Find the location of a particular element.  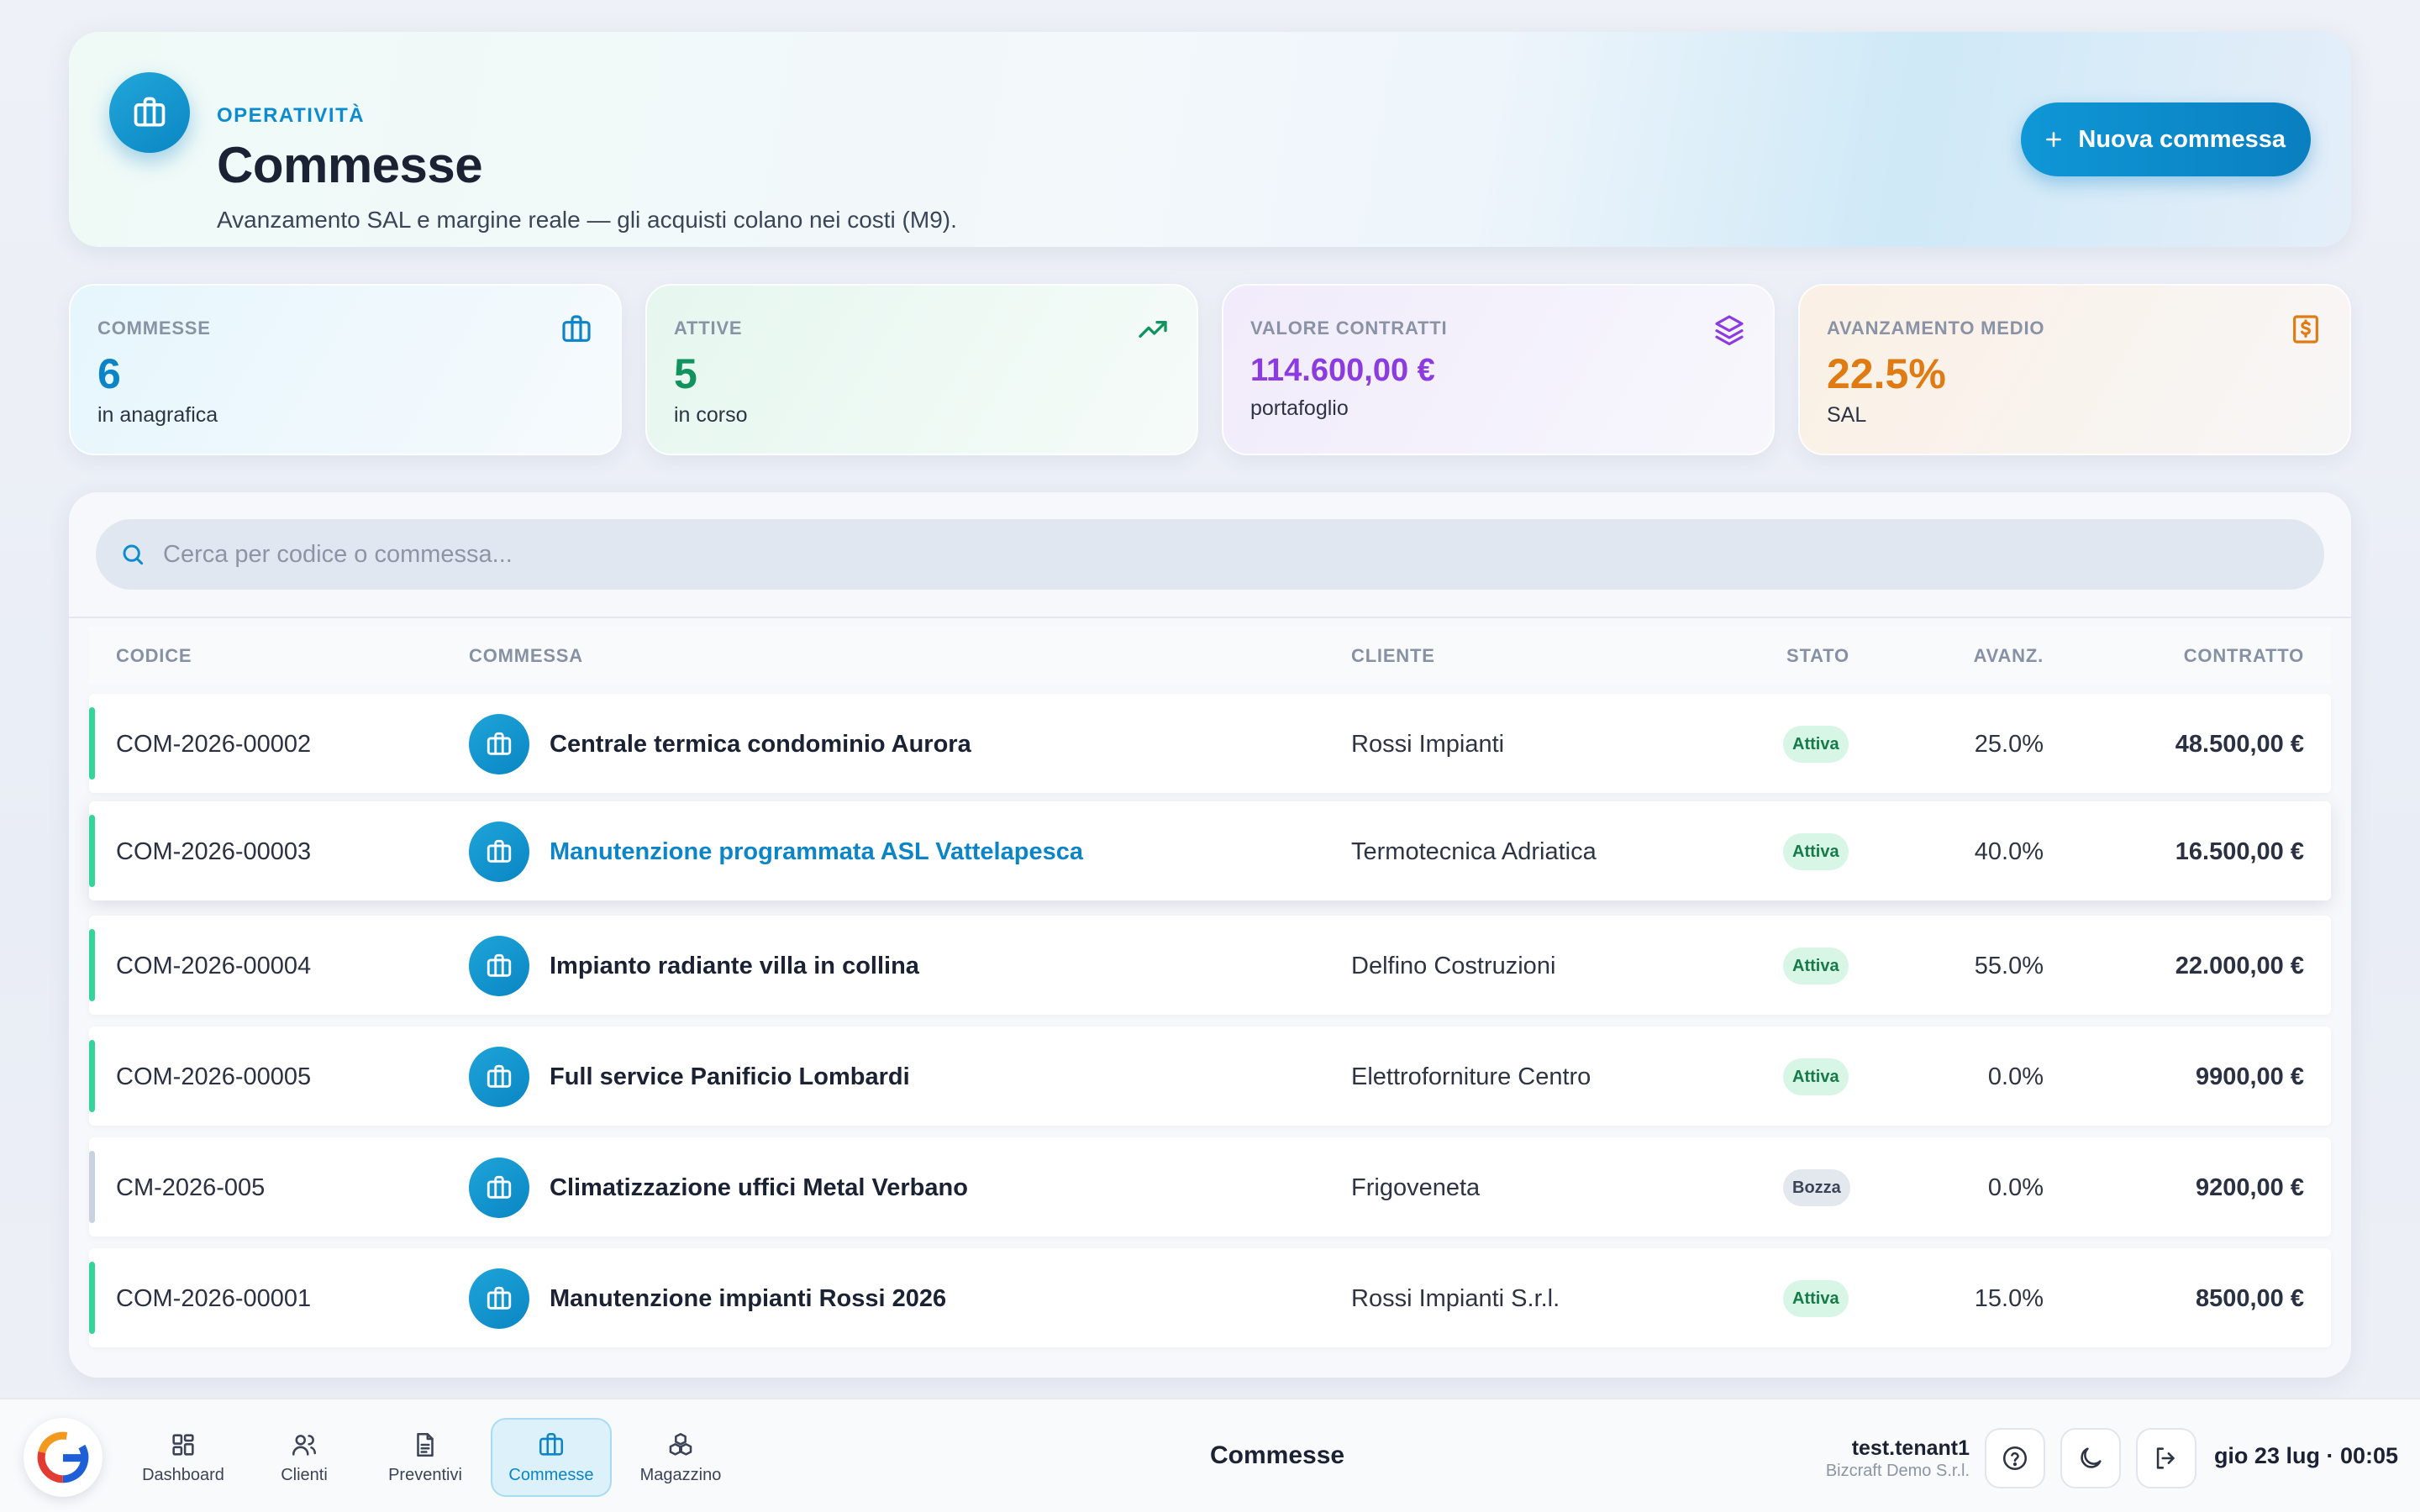

page-title: Commesse is located at coordinates (350, 165).